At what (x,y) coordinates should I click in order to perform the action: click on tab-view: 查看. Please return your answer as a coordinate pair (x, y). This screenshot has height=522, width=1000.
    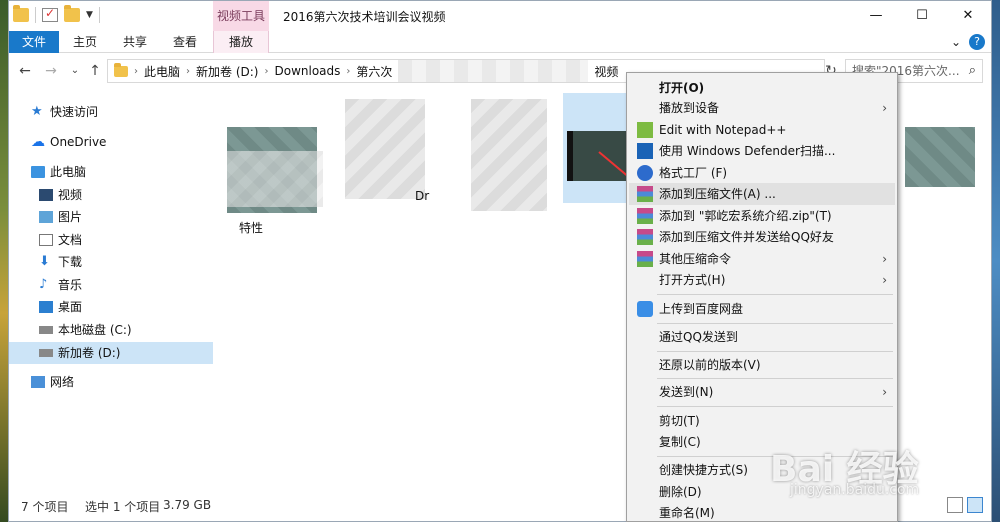
    Looking at the image, I should click on (185, 42).